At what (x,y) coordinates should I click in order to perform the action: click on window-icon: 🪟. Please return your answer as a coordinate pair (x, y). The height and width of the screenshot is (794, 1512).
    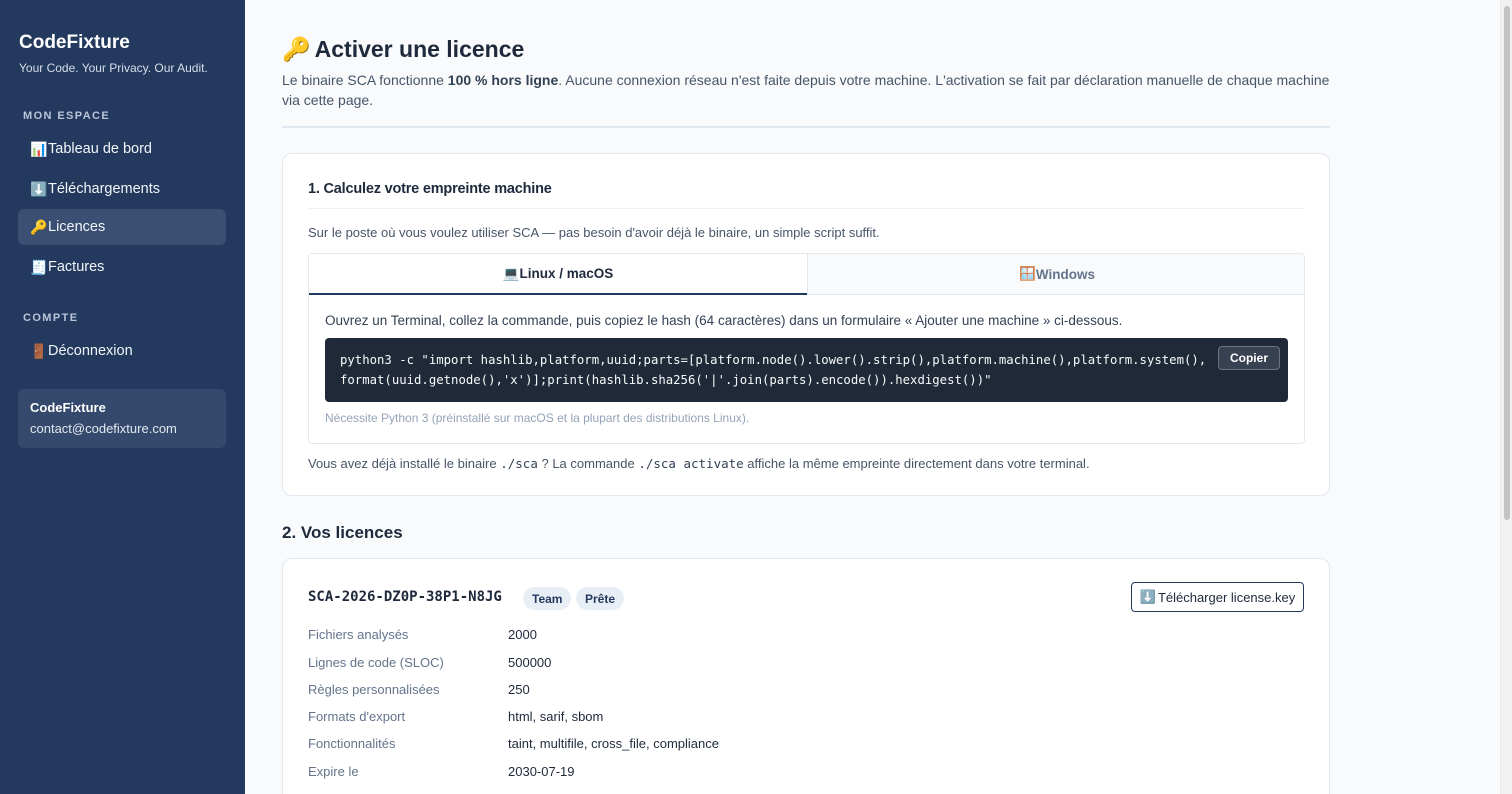
    Looking at the image, I should click on (1027, 273).